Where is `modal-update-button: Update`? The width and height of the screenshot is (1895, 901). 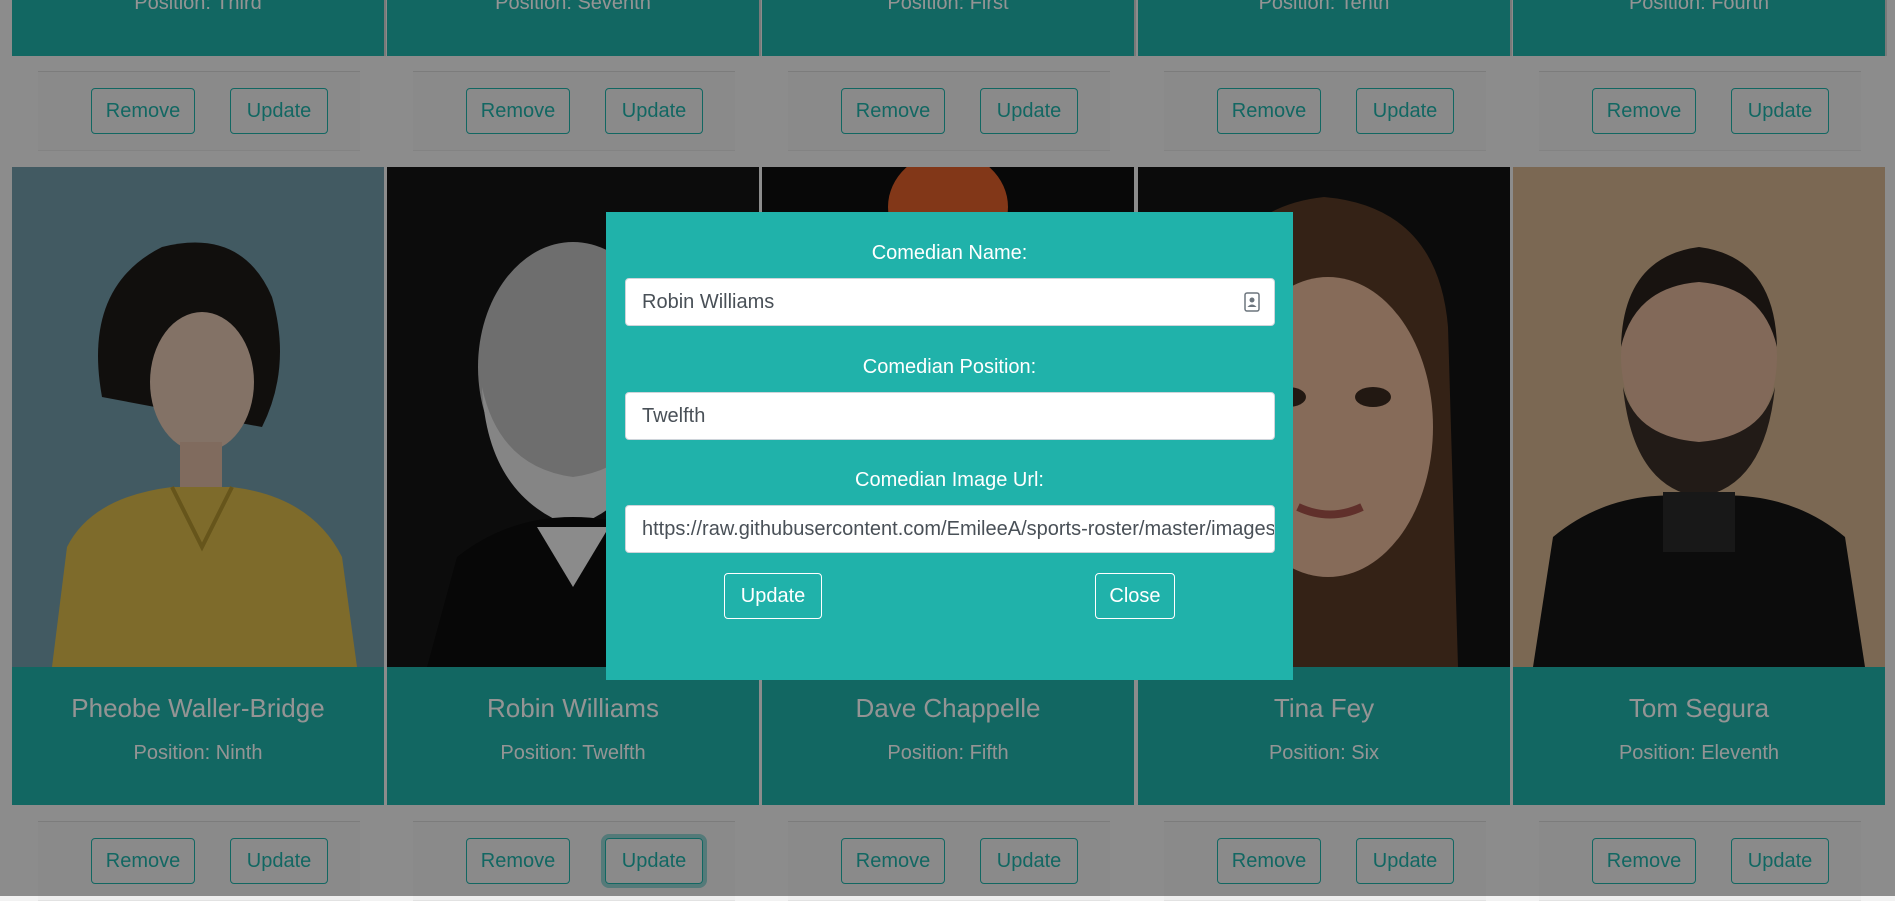
modal-update-button: Update is located at coordinates (773, 596).